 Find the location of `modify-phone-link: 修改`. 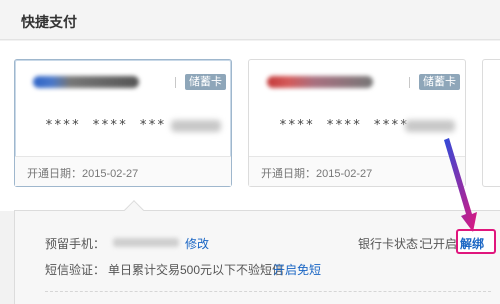

modify-phone-link: 修改 is located at coordinates (197, 243).